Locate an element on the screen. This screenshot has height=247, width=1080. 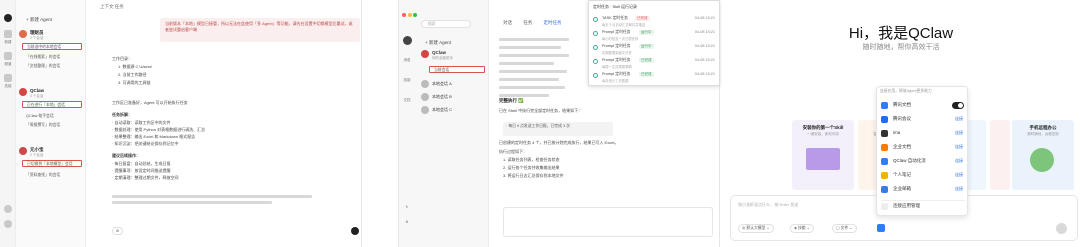
skills-icon is located at coordinates (8, 78).